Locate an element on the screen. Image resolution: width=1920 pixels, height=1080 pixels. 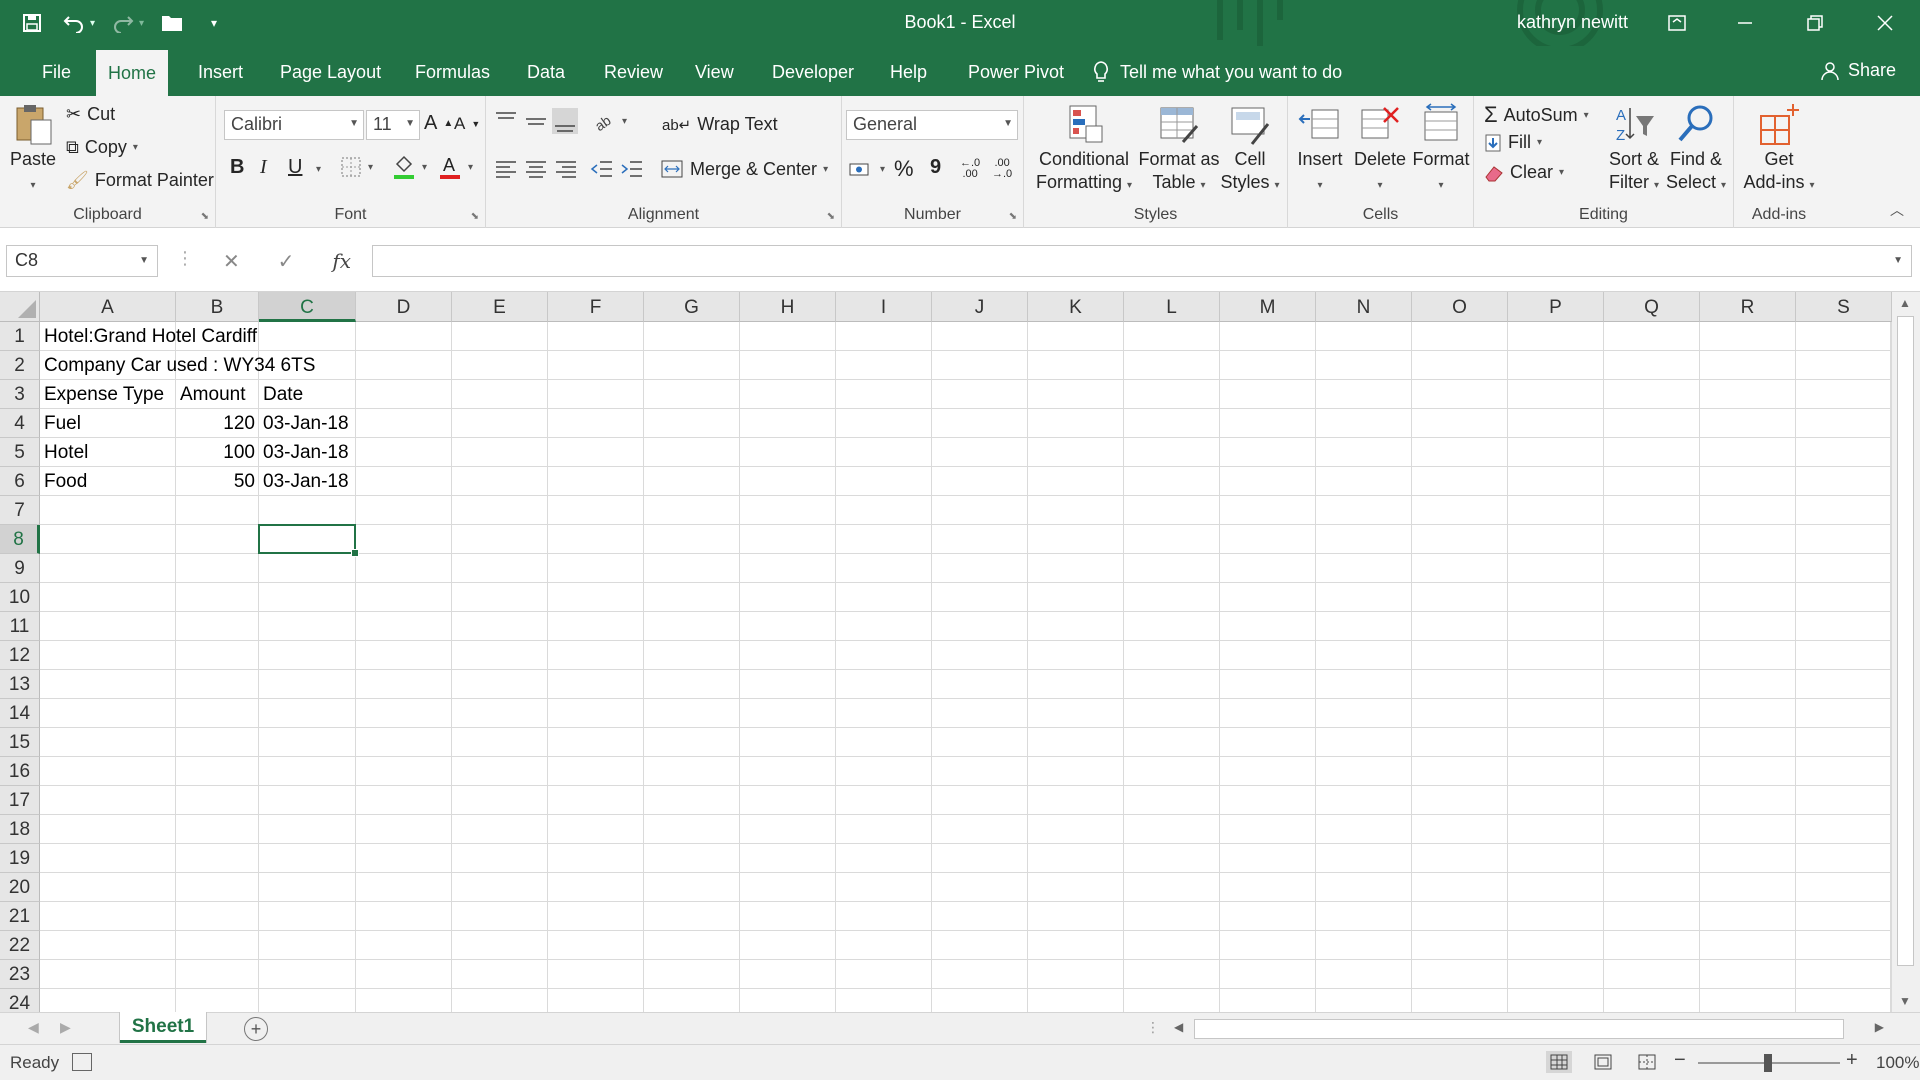
sheet-tab-sheet1: Sheet1 is located at coordinates (163, 1027).